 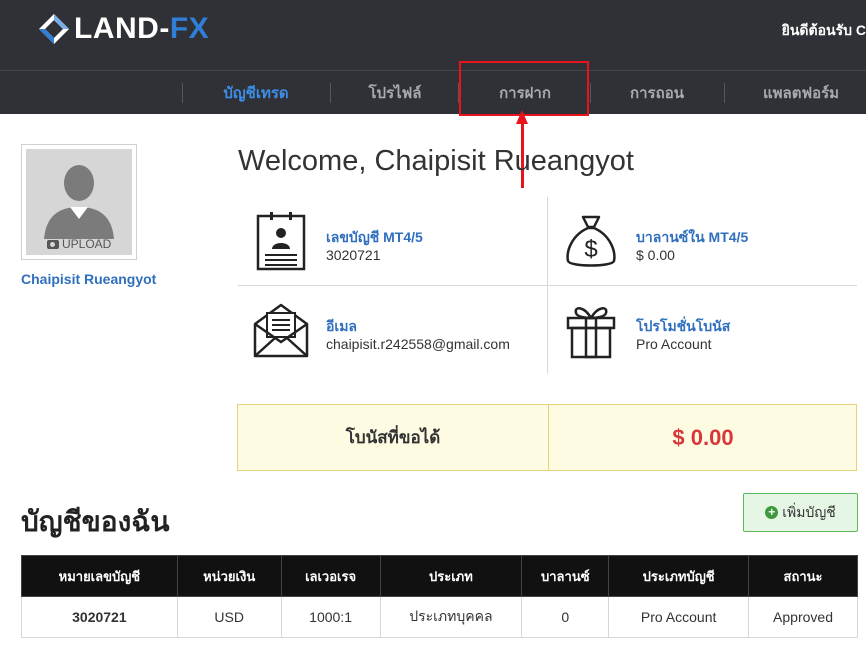 I want to click on profile-name: Chaipisit Rueangyot, so click(x=88, y=279).